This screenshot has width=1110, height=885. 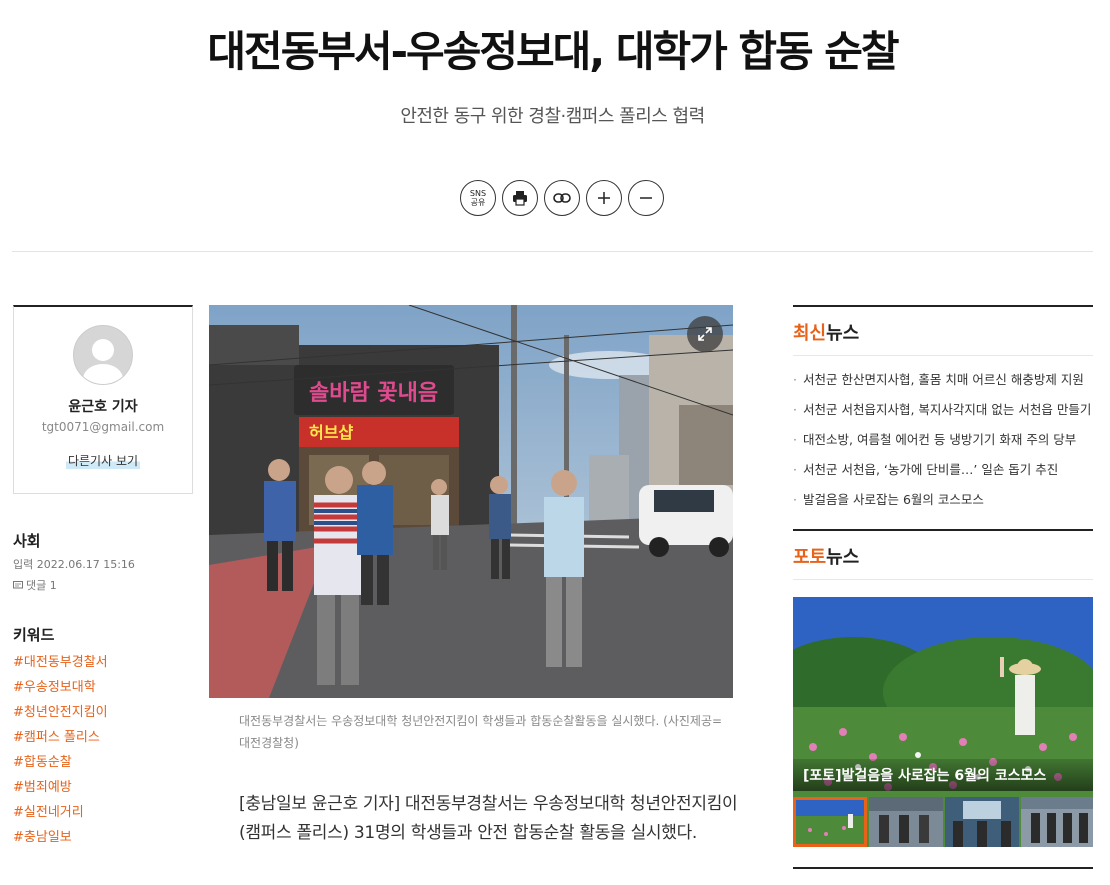 What do you see at coordinates (478, 202) in the screenshot?
I see `share-label: 공유` at bounding box center [478, 202].